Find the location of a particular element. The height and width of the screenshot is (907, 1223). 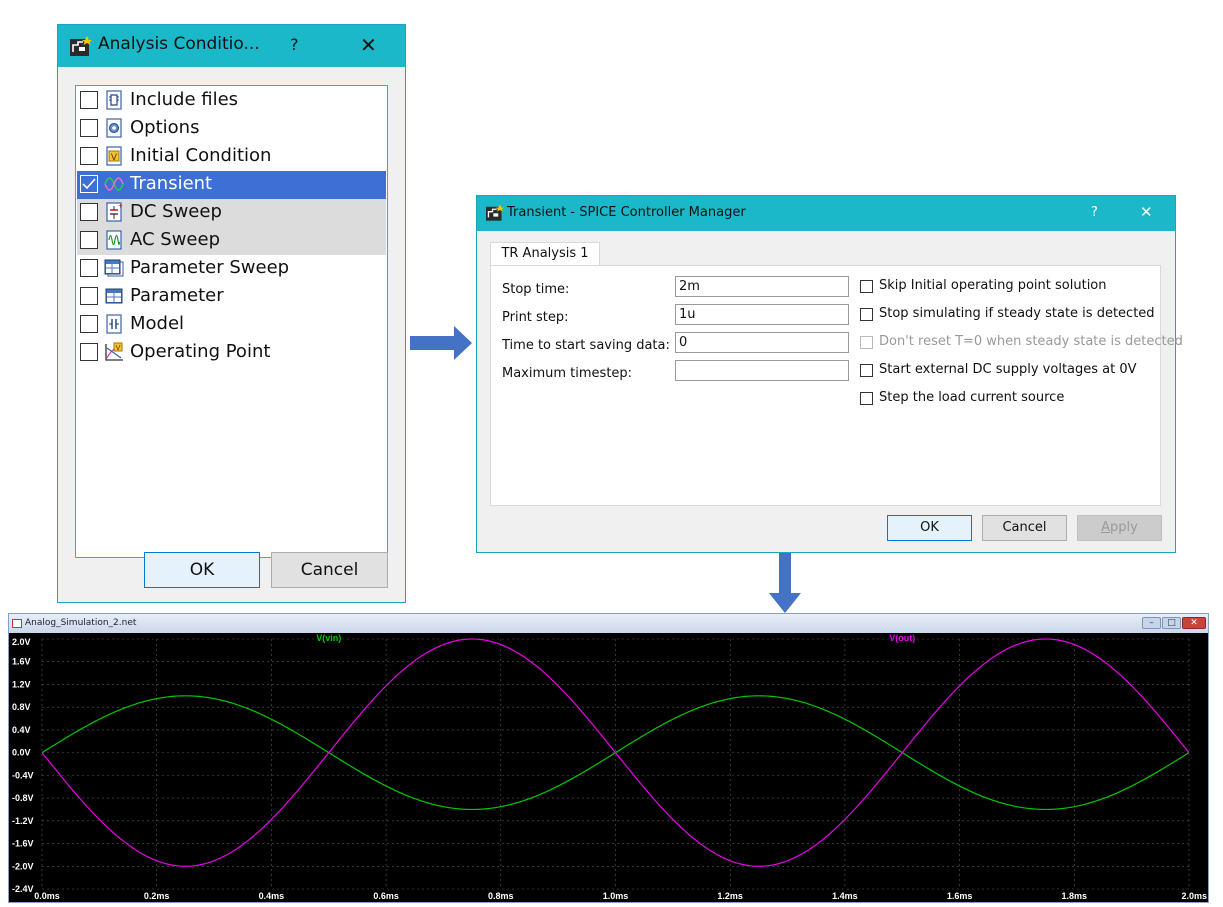

max-timestep-input is located at coordinates (762, 370).